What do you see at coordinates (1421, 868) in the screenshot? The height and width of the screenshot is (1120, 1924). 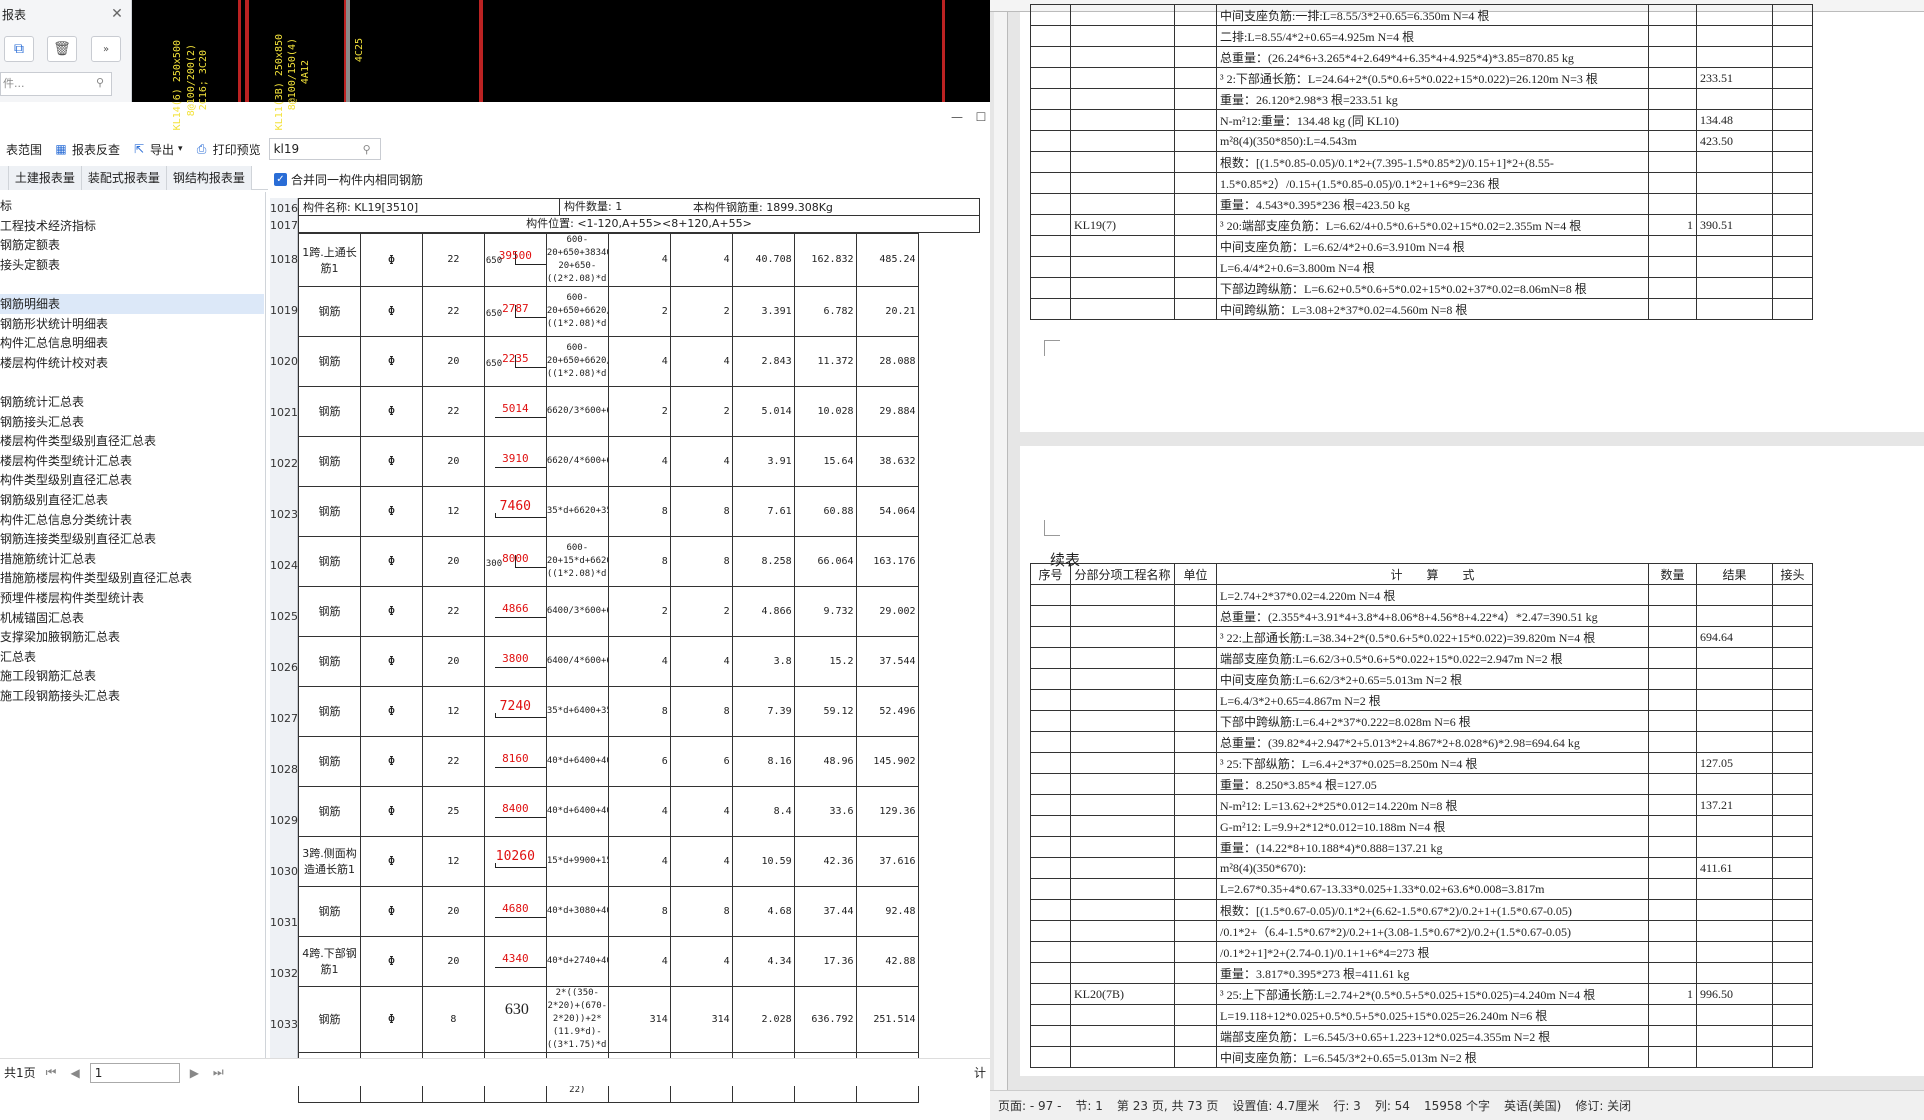 I see `table-row: m²8(4)(350*670): 411.61` at bounding box center [1421, 868].